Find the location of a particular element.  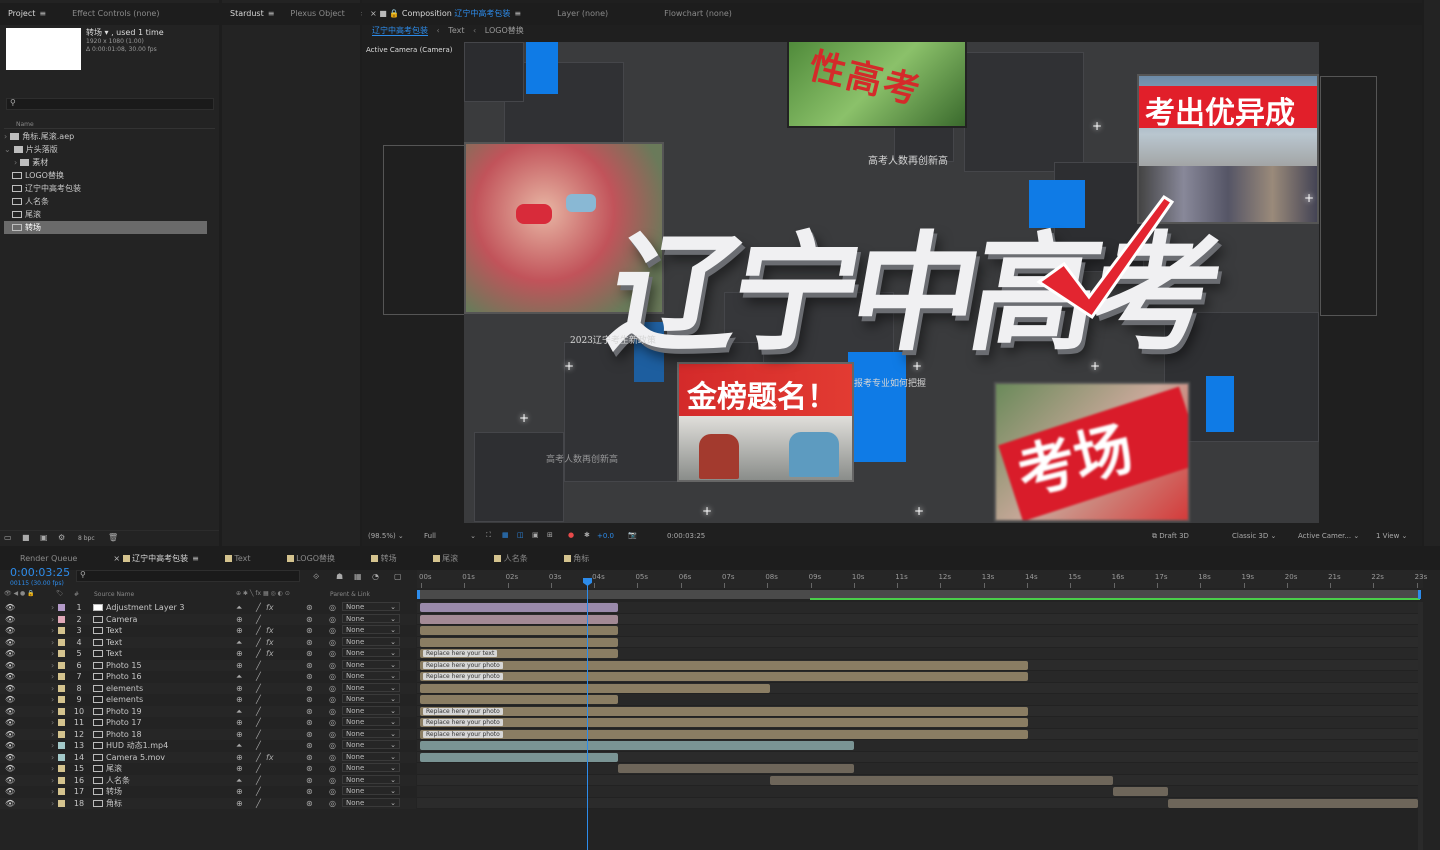

resolution-dropdown: Full ⌄ is located at coordinates (450, 536).